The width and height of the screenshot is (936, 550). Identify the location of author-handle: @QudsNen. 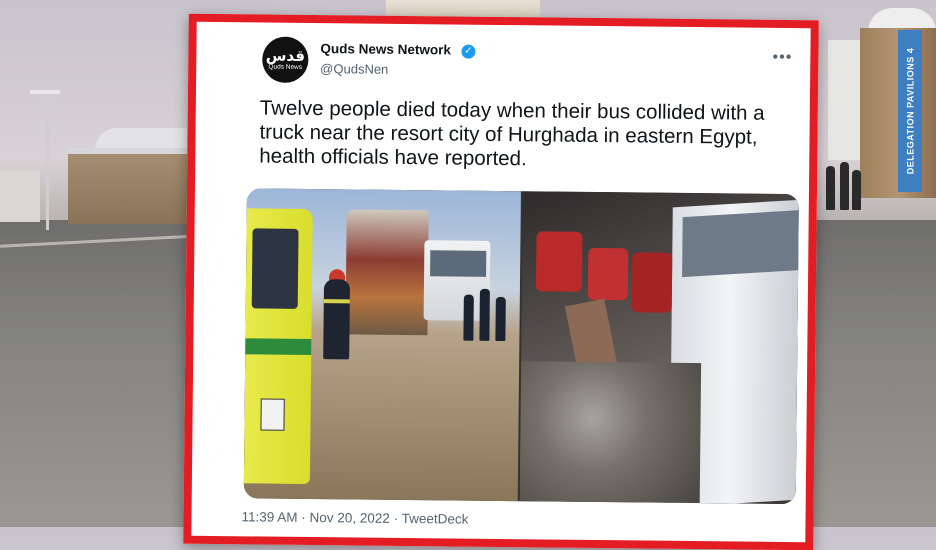
(354, 69).